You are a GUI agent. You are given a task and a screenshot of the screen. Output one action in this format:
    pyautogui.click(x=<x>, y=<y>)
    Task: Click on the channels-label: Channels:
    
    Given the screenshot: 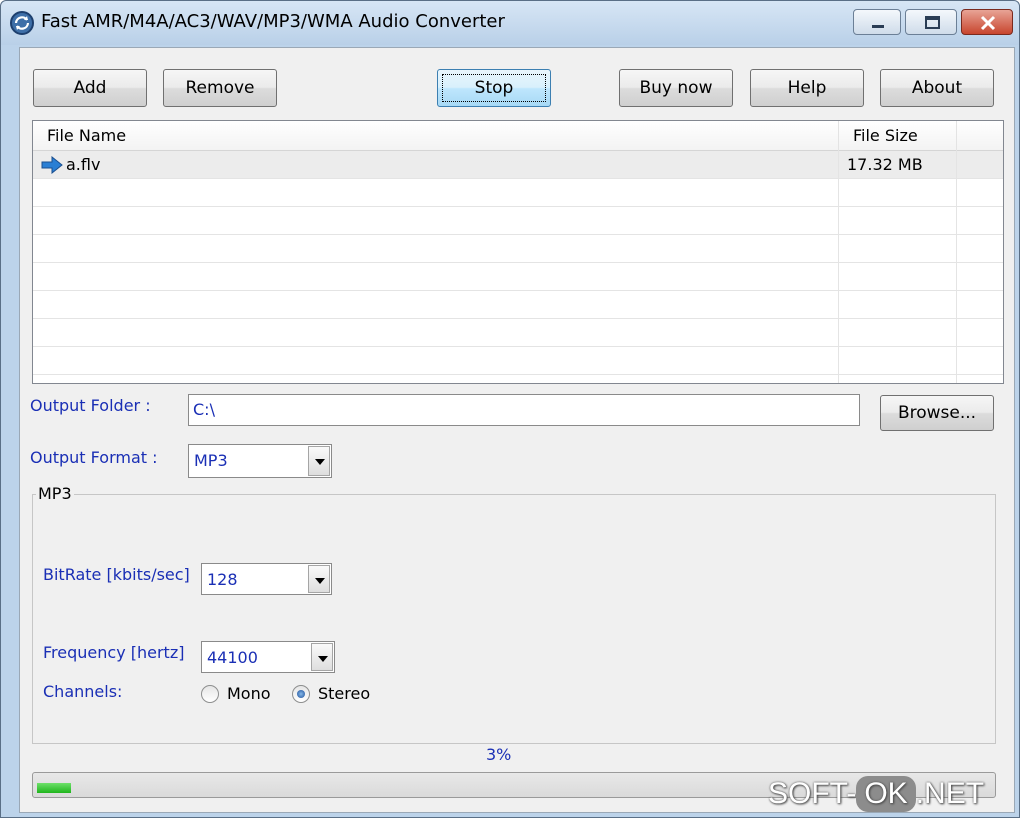 What is the action you would take?
    pyautogui.click(x=83, y=691)
    